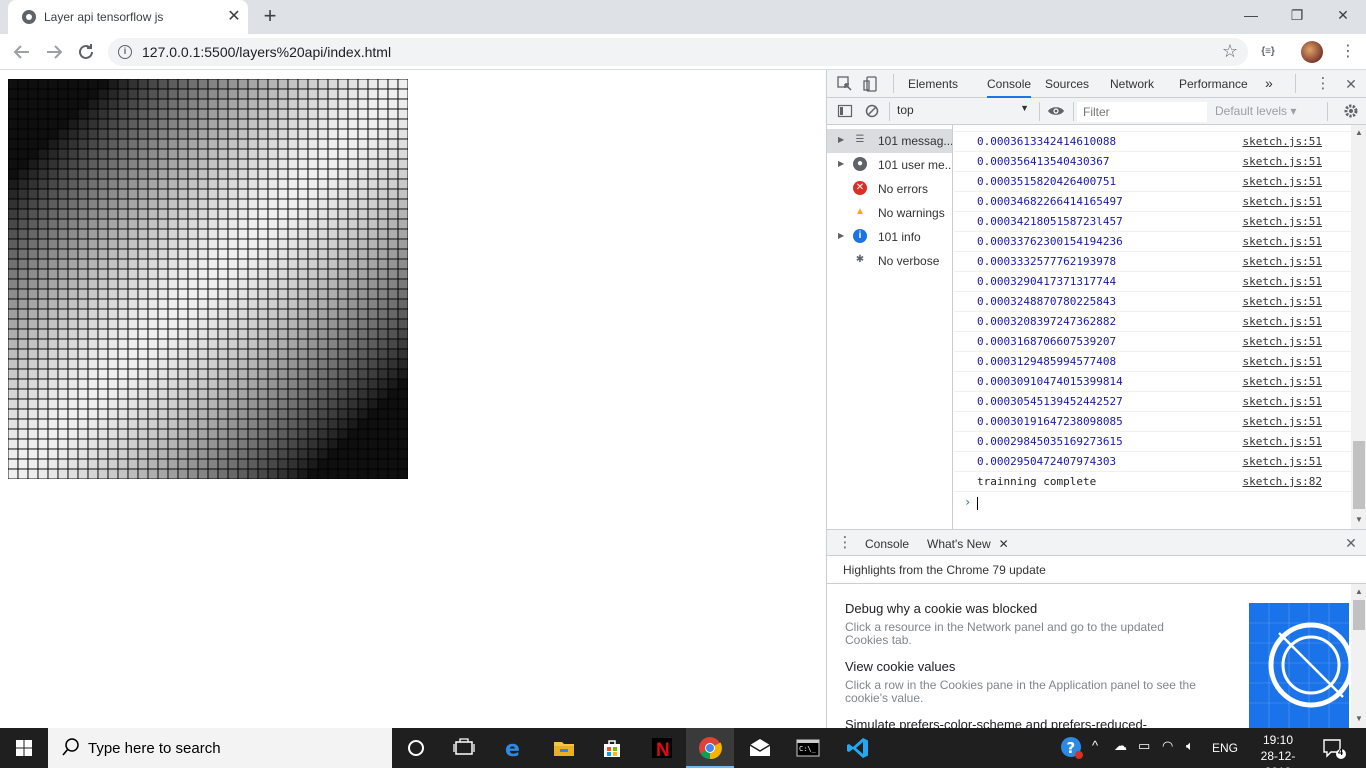 The width and height of the screenshot is (1366, 780). Describe the element at coordinates (1282, 481) in the screenshot. I see `log-source-link: sketch.js:82` at that location.